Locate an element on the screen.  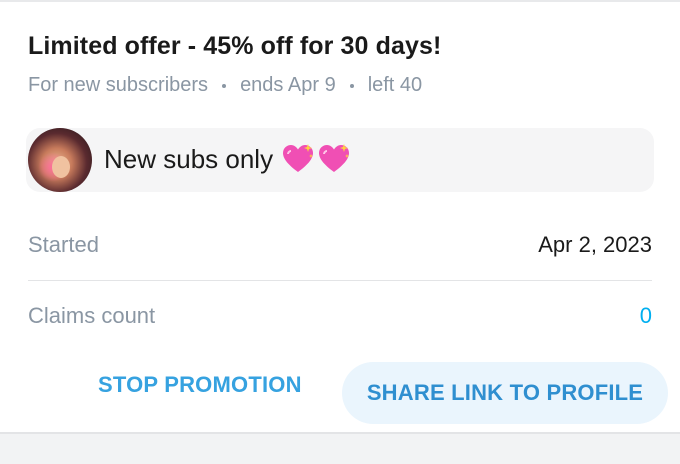
promotion-remaining: left 40 is located at coordinates (395, 85).